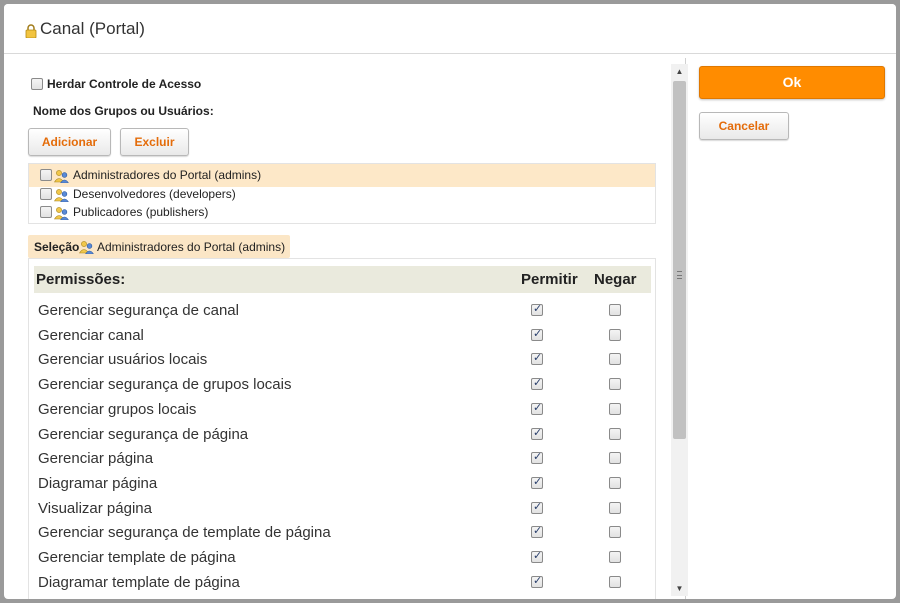  Describe the element at coordinates (154, 142) in the screenshot. I see `remove-button: Excluir` at that location.